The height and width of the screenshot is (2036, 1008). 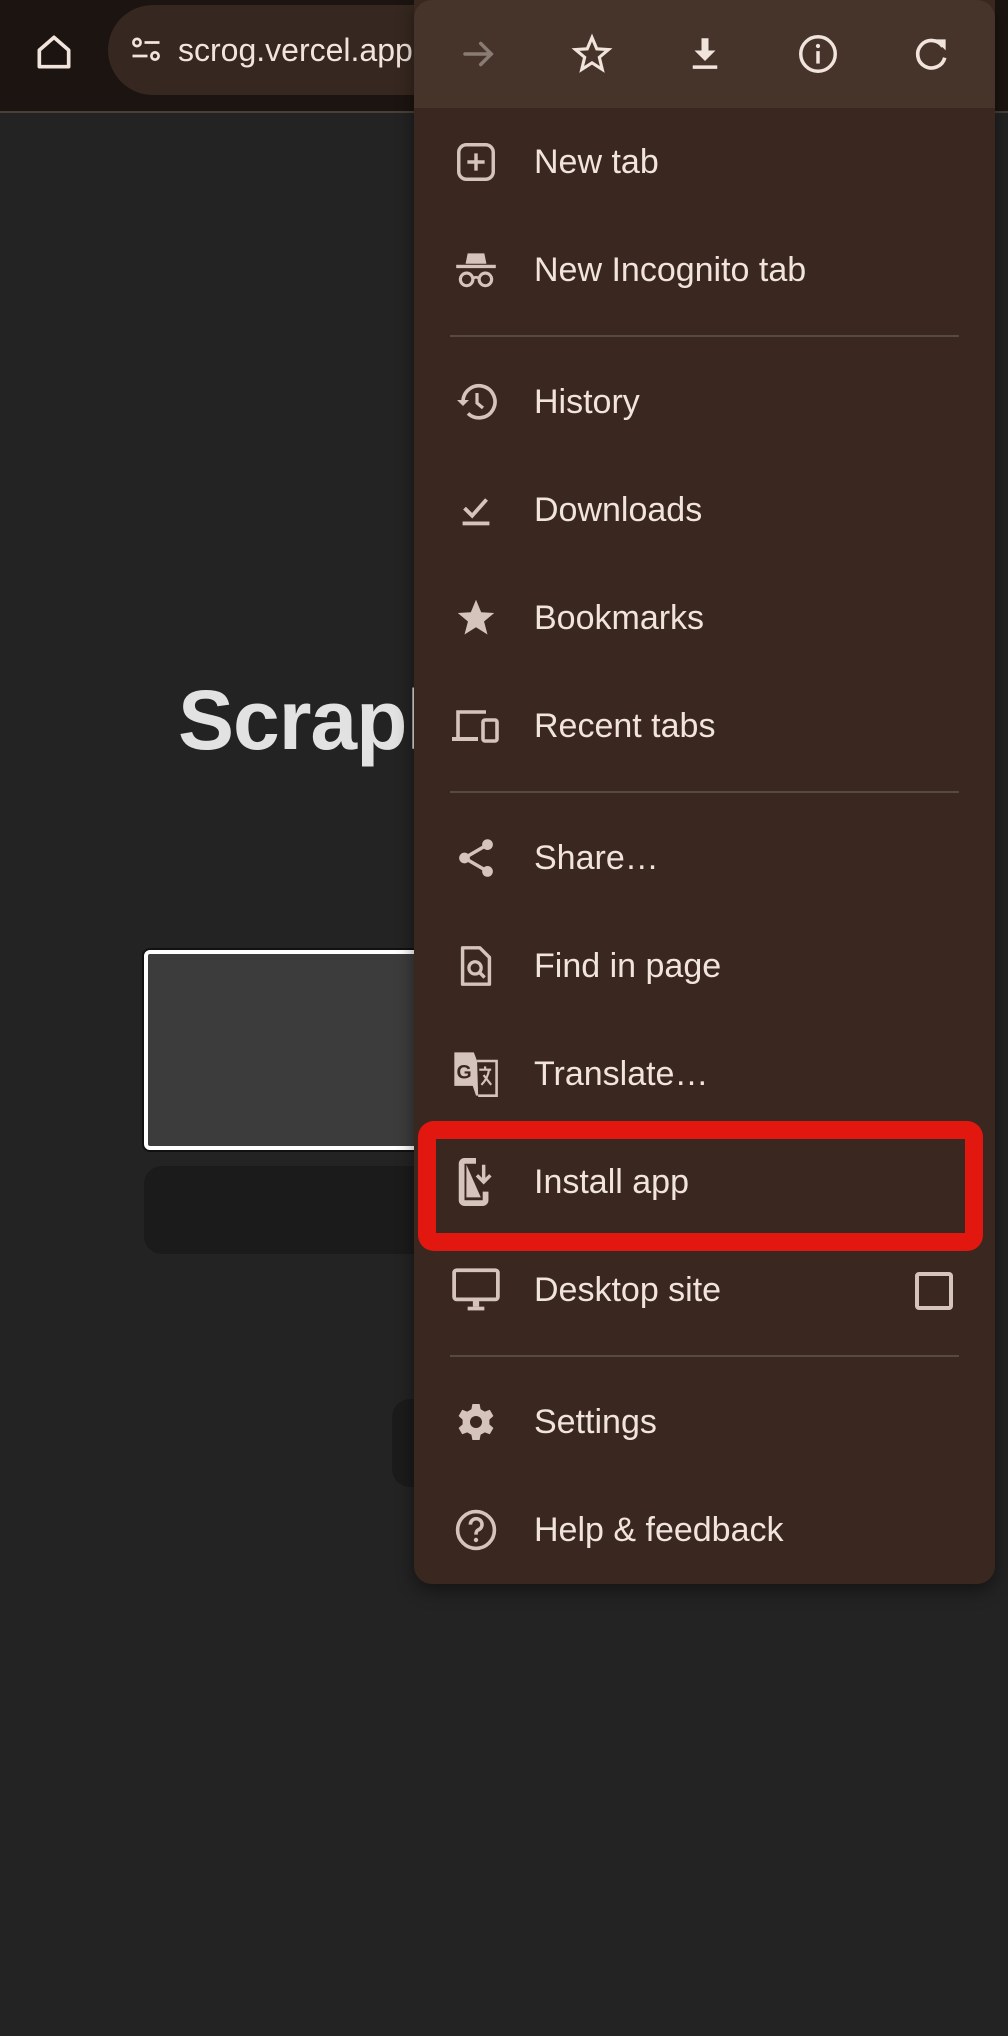 What do you see at coordinates (618, 509) in the screenshot?
I see `menu-item-label: Downloads` at bounding box center [618, 509].